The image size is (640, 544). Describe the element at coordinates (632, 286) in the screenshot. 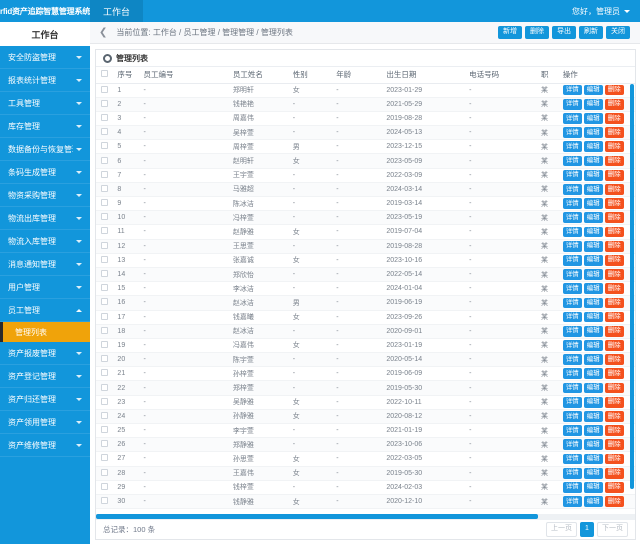

I see `vertical-scrollbar-thumb` at that location.